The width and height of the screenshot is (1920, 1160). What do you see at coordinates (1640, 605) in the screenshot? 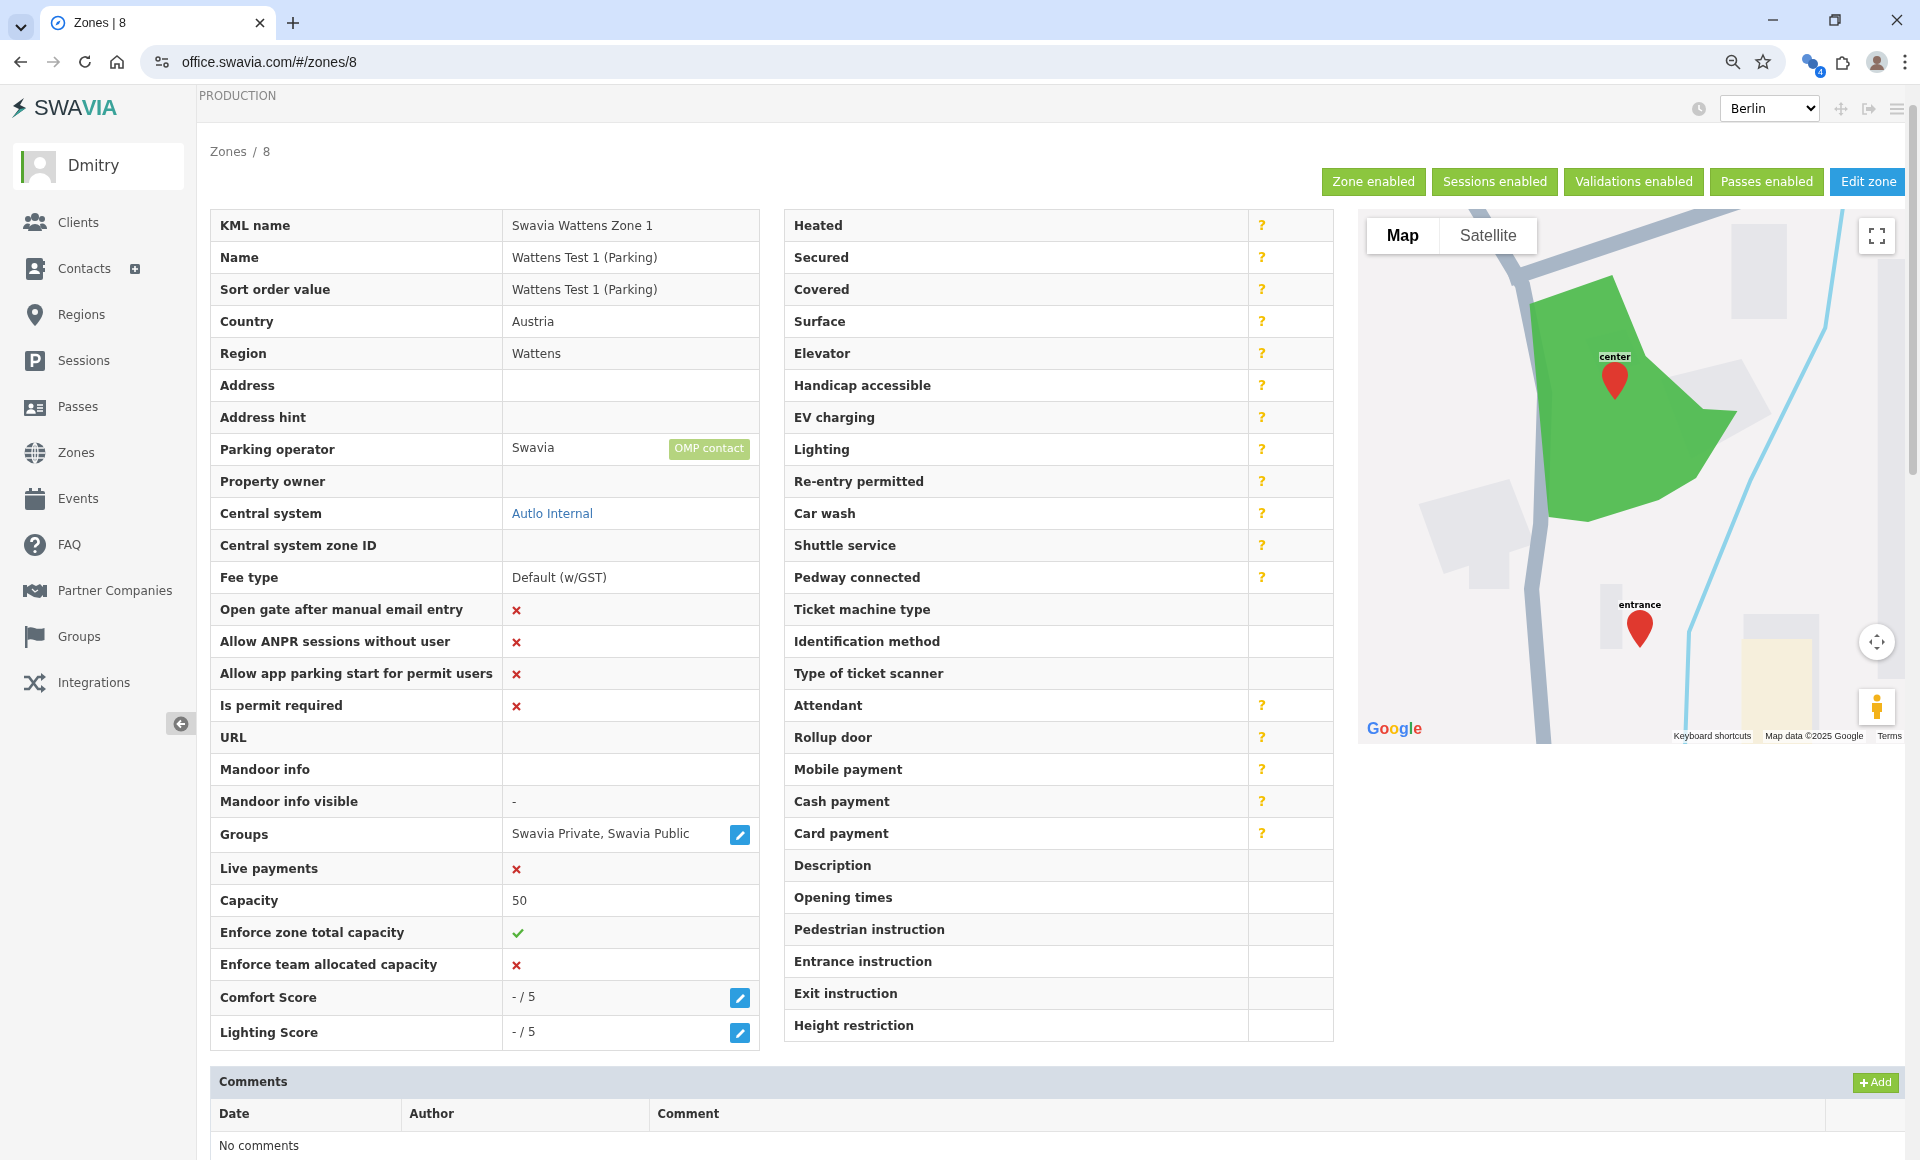
I see `marker-label: entrance` at bounding box center [1640, 605].